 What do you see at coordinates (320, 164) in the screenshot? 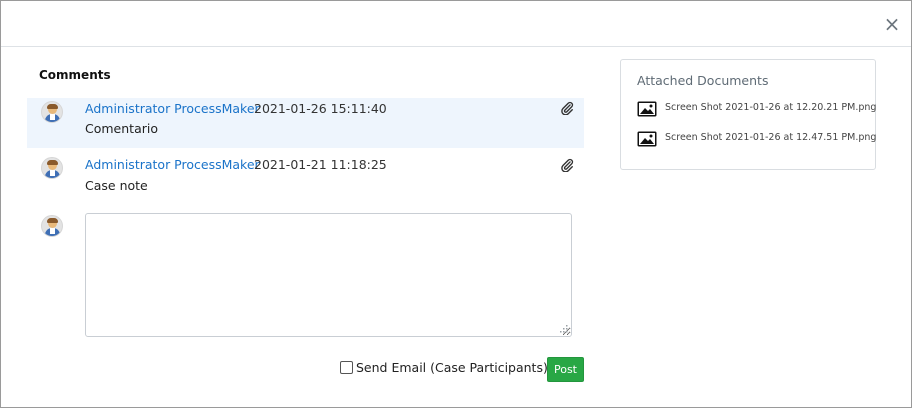
I see `comment-date: 2021-01-21 11:18:25` at bounding box center [320, 164].